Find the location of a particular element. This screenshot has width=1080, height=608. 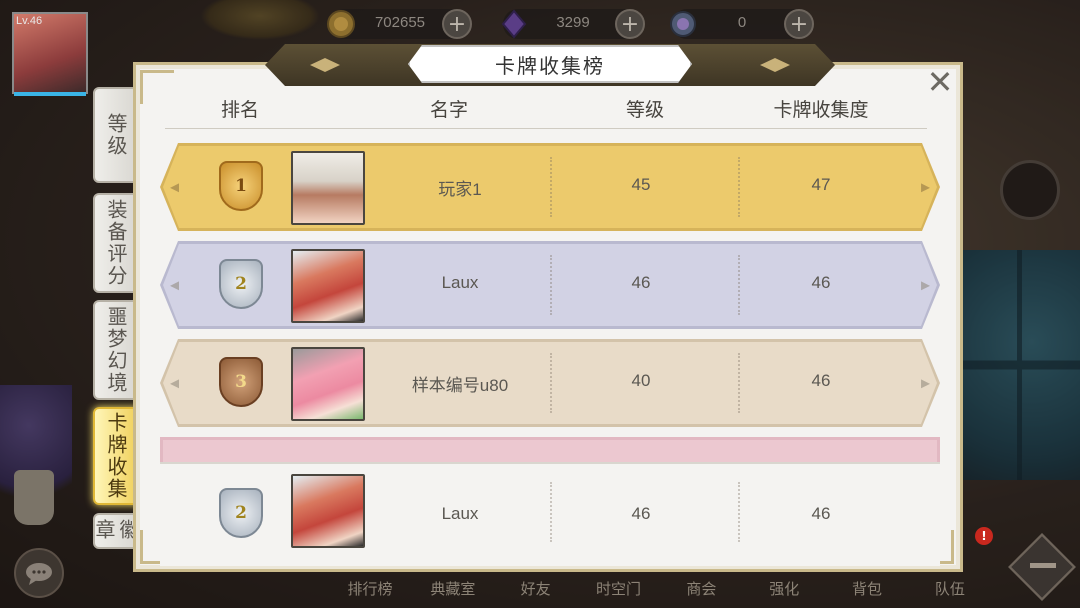

nav-leaderboard: 排行榜 is located at coordinates (370, 590).